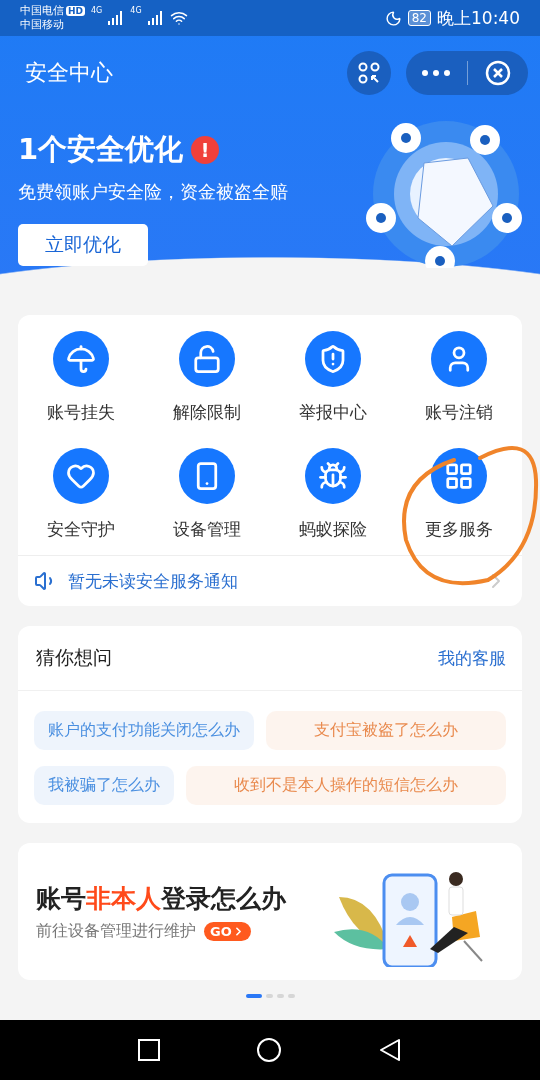 Image resolution: width=540 pixels, height=1080 pixels. What do you see at coordinates (459, 412) in the screenshot?
I see `service-label: 账号注销` at bounding box center [459, 412].